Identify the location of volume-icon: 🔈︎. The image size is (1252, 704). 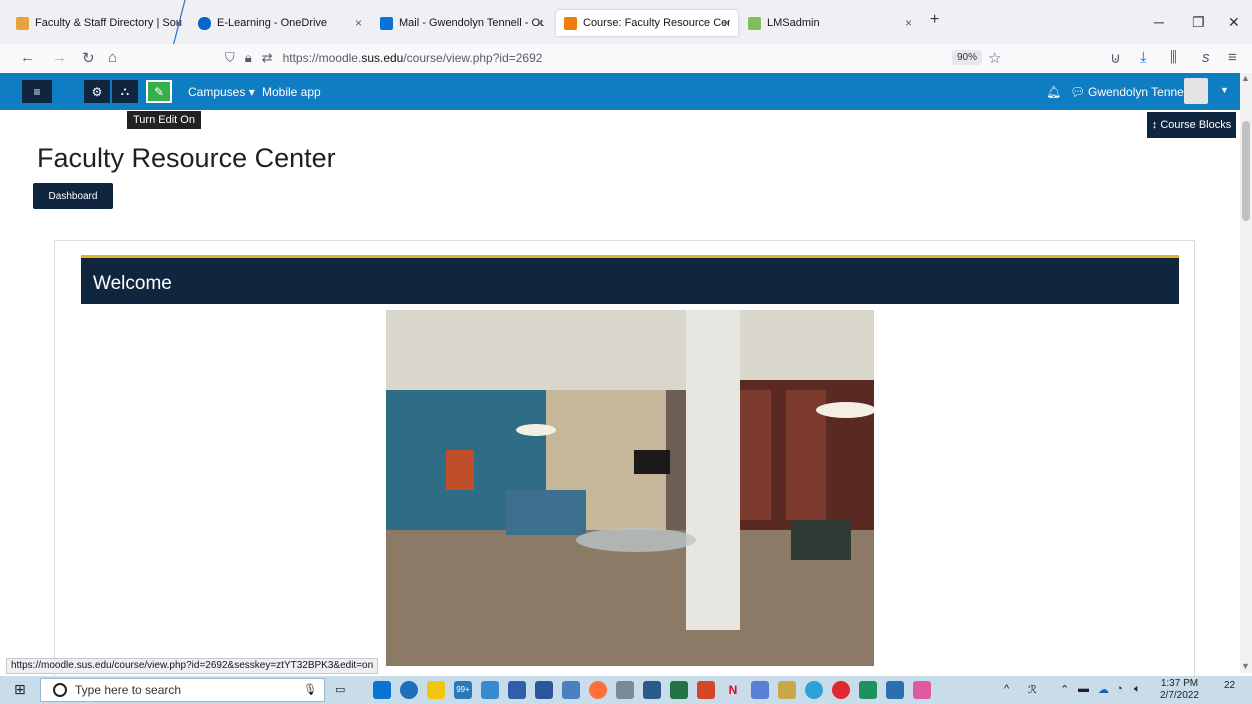
(1137, 689).